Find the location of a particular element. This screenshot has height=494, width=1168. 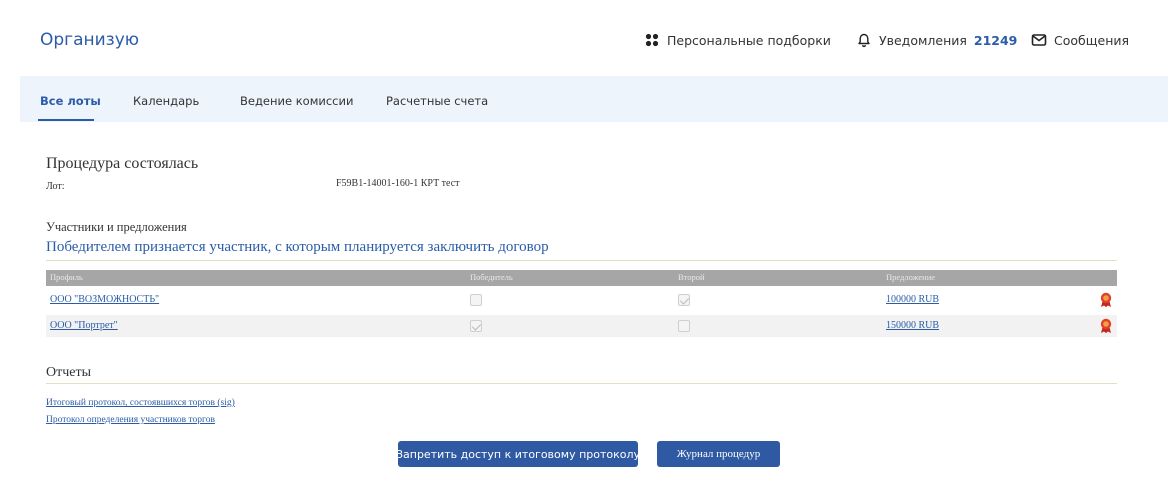

brand-logo: Организую is located at coordinates (89, 40).